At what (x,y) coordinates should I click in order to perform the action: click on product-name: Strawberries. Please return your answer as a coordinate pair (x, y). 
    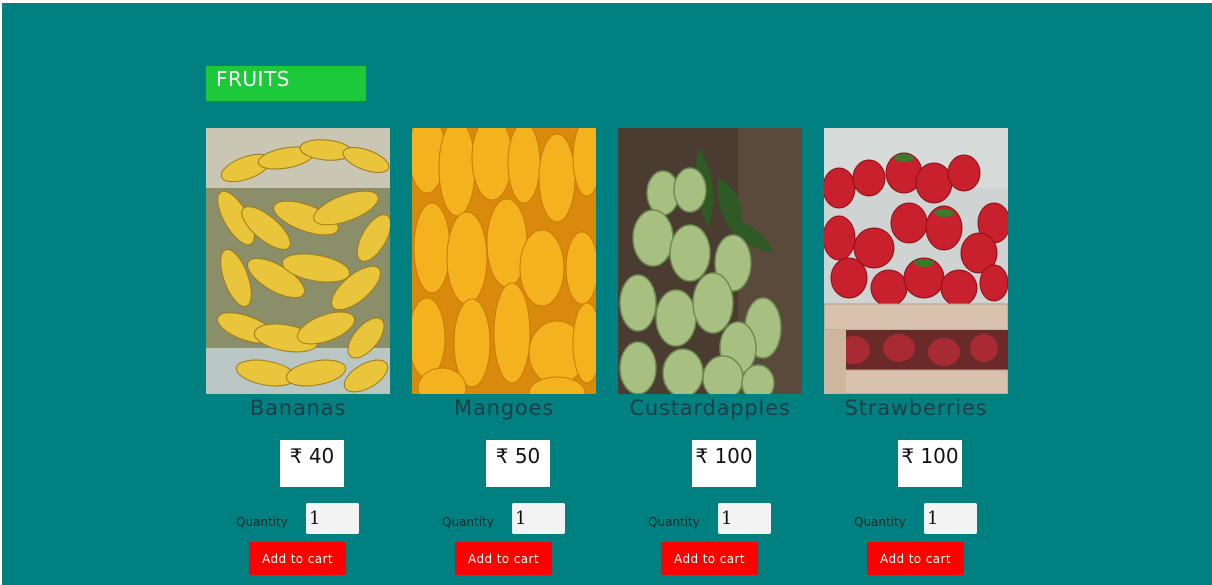
    Looking at the image, I should click on (916, 408).